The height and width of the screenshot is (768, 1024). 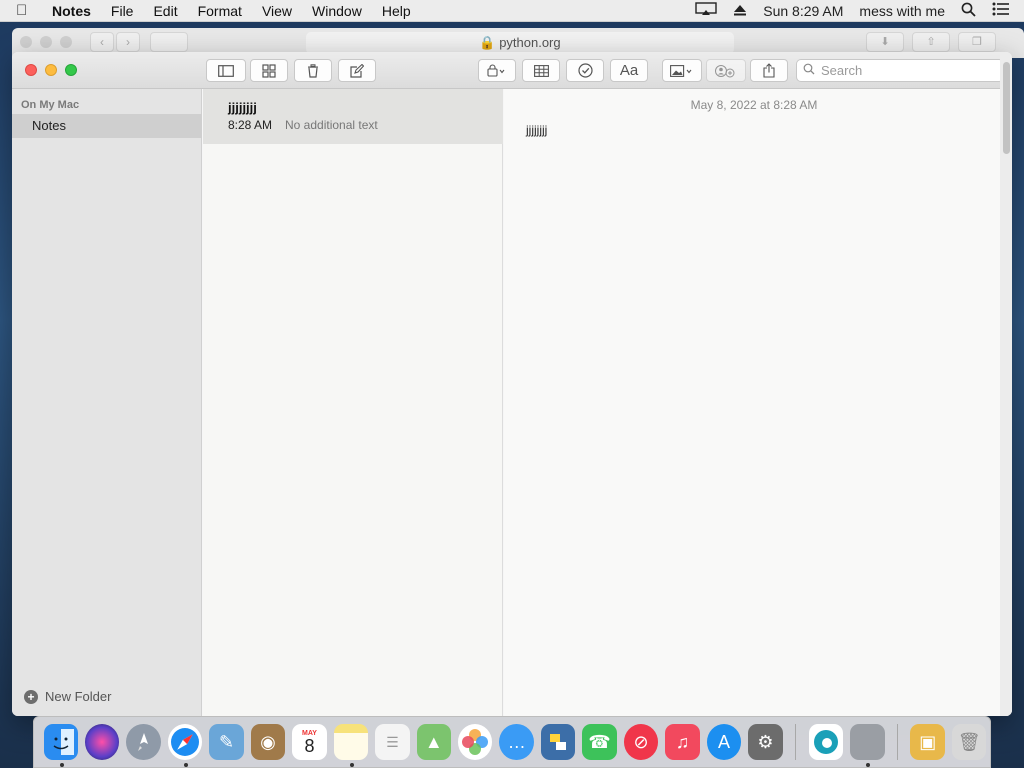 I want to click on menu-window: Window, so click(x=337, y=11).